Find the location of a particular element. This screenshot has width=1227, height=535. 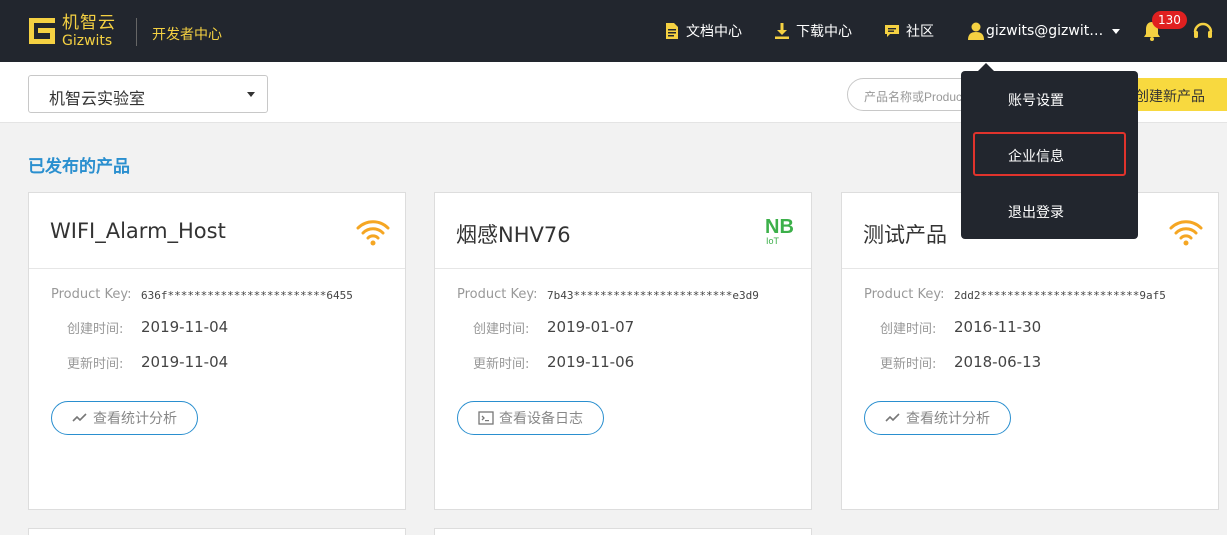

workspace-select: 机智云实验室 is located at coordinates (148, 94).